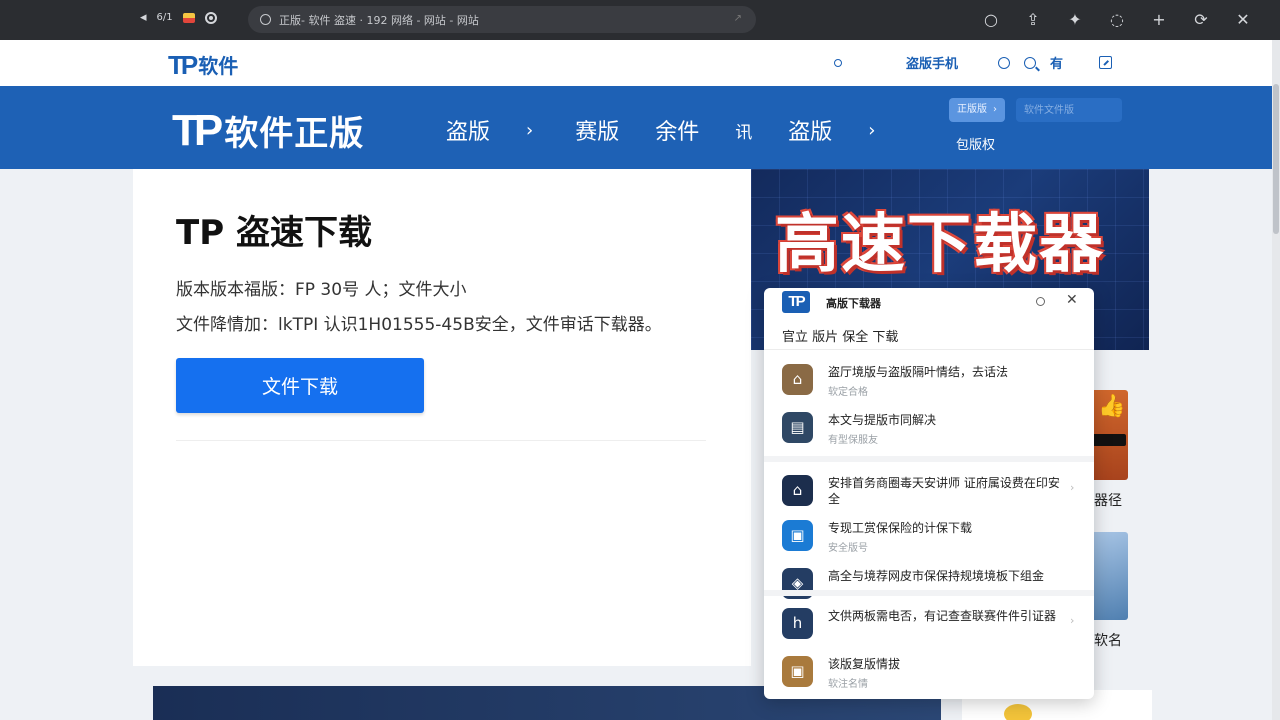 This screenshot has height=720, width=1280. I want to click on popup-title: 高版下载器, so click(853, 303).